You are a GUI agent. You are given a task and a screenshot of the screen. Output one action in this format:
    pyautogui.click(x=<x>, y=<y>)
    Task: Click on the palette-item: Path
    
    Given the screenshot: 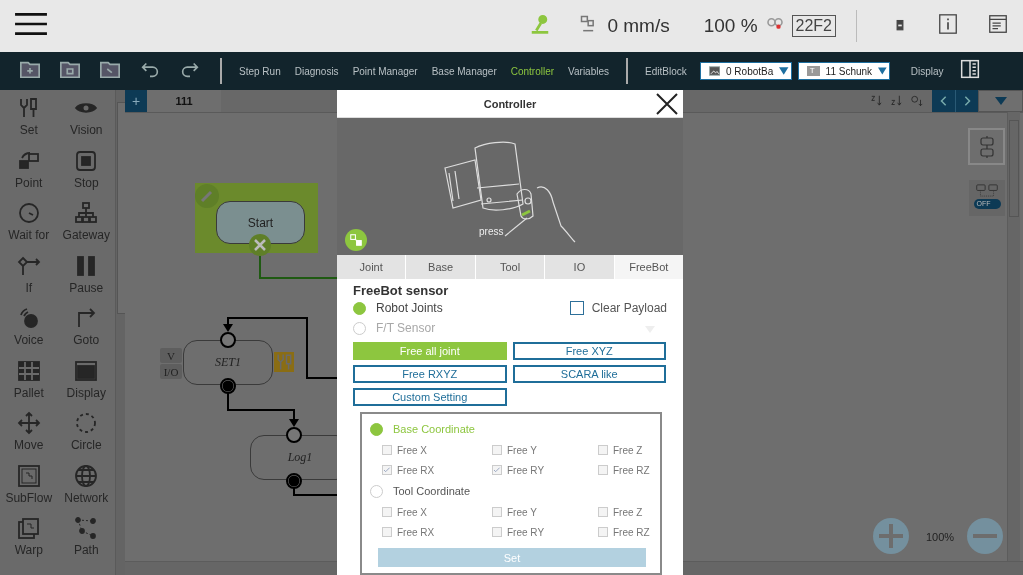 What is the action you would take?
    pyautogui.click(x=86, y=542)
    